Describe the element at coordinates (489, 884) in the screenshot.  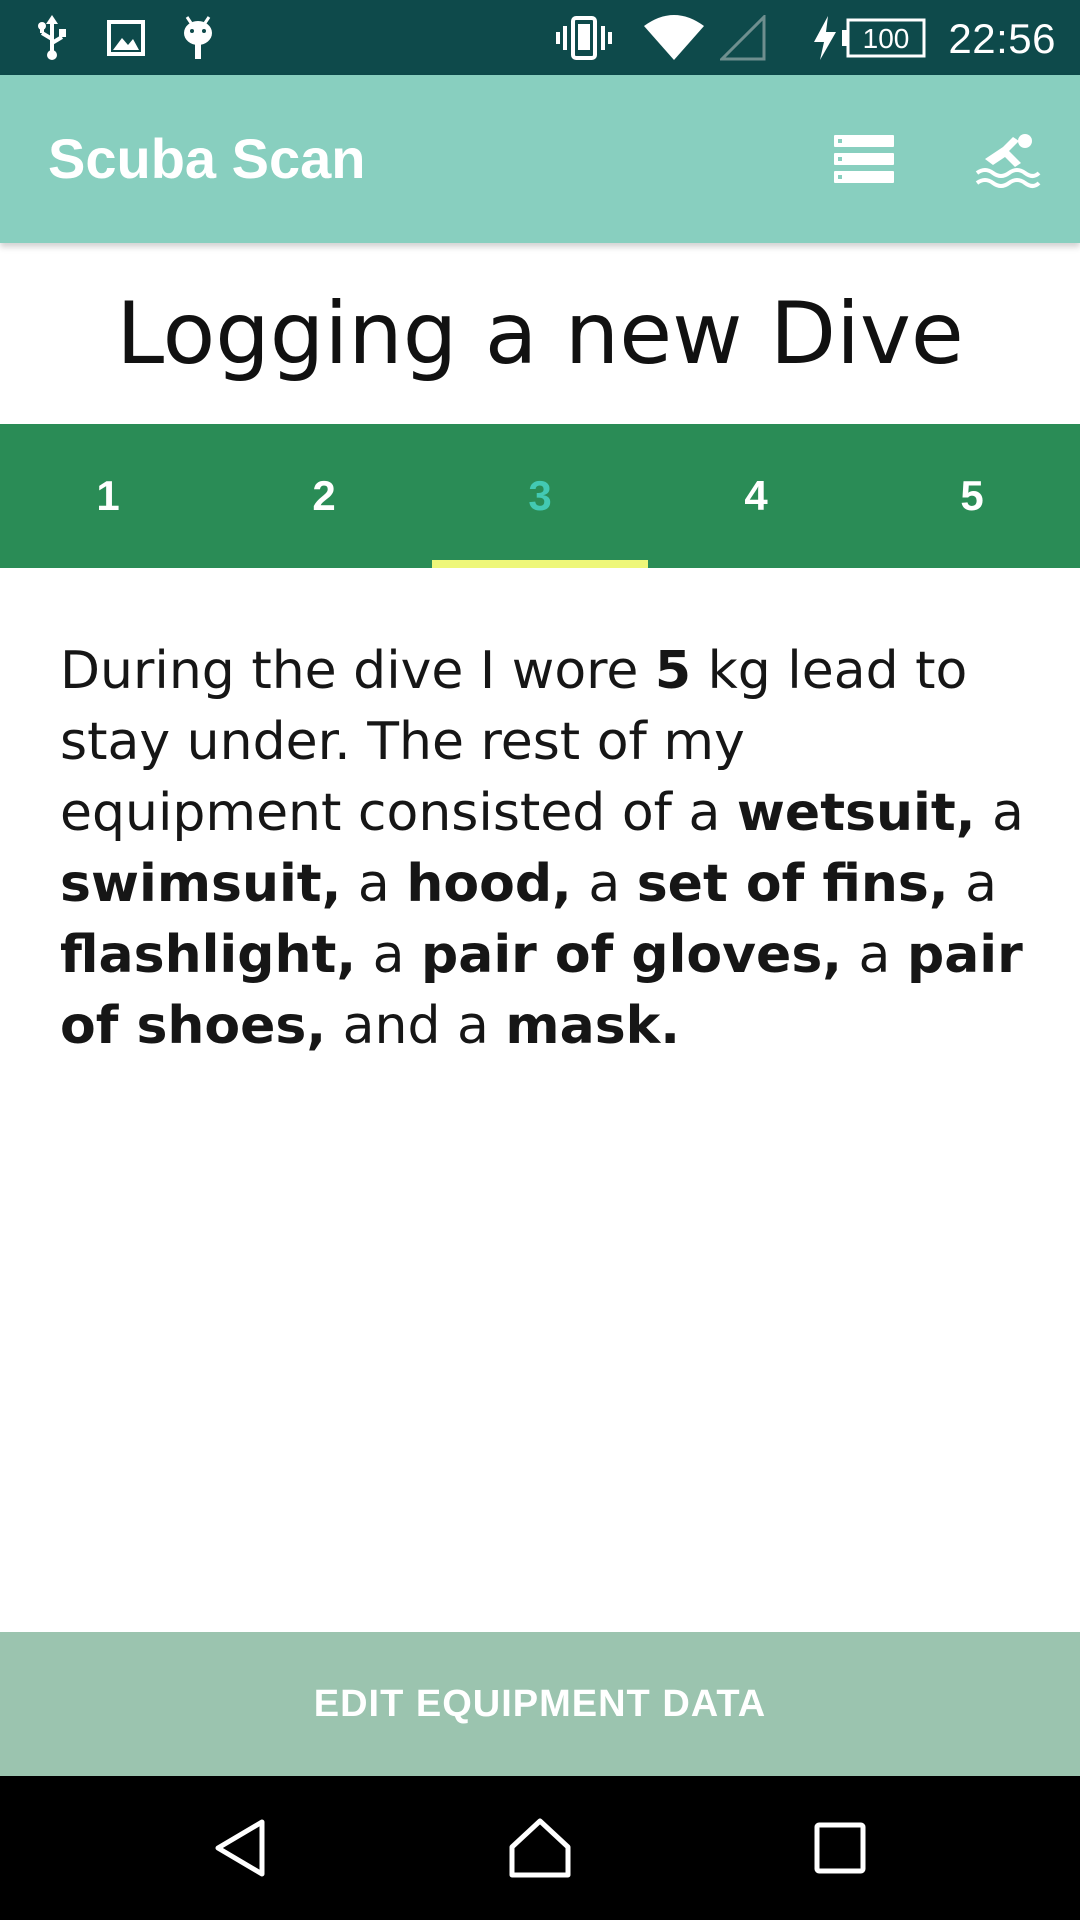
I see `equipment-item: hood,` at that location.